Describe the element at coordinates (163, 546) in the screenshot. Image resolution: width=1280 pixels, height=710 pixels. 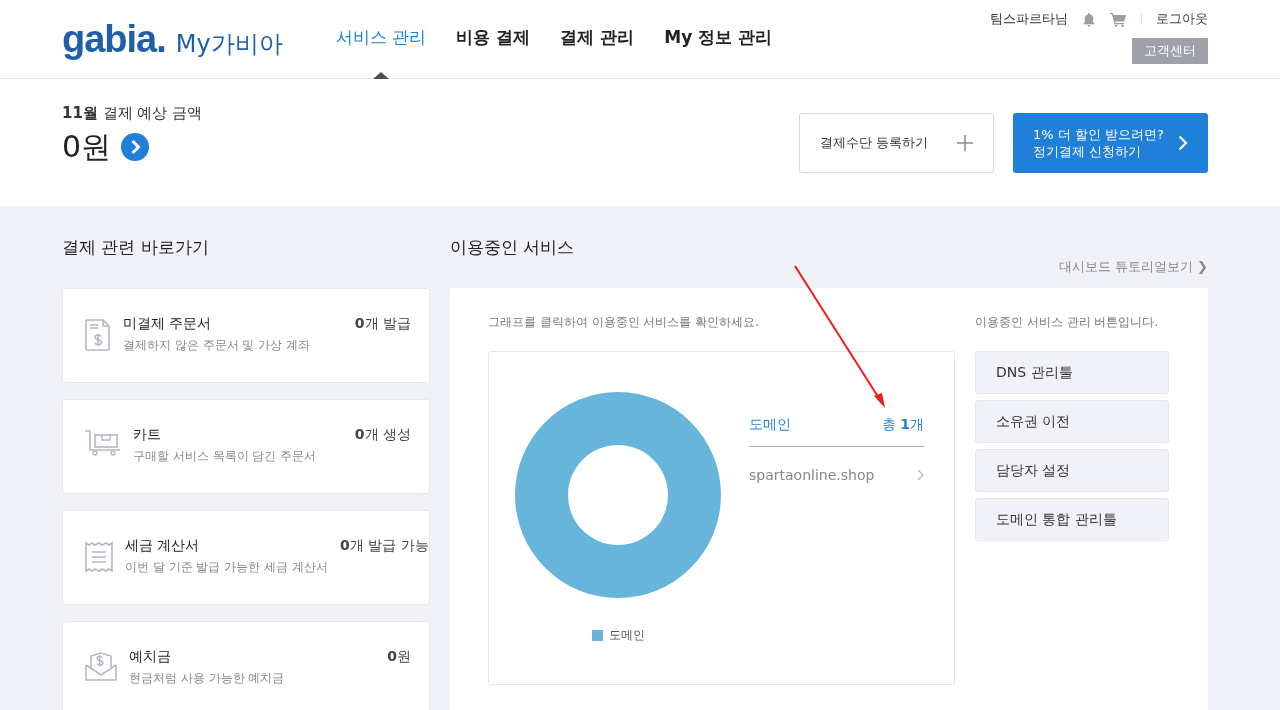
I see `card-title: 세금 계산서` at that location.